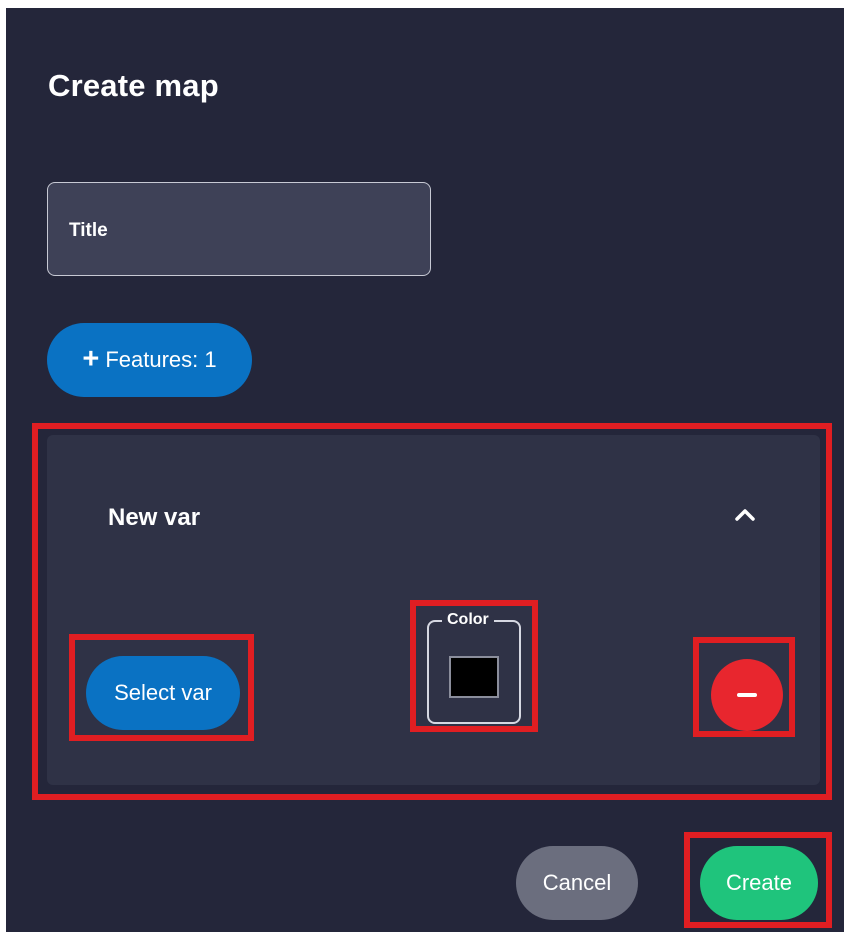 This screenshot has height=932, width=844. What do you see at coordinates (474, 677) in the screenshot?
I see `color-swatch` at bounding box center [474, 677].